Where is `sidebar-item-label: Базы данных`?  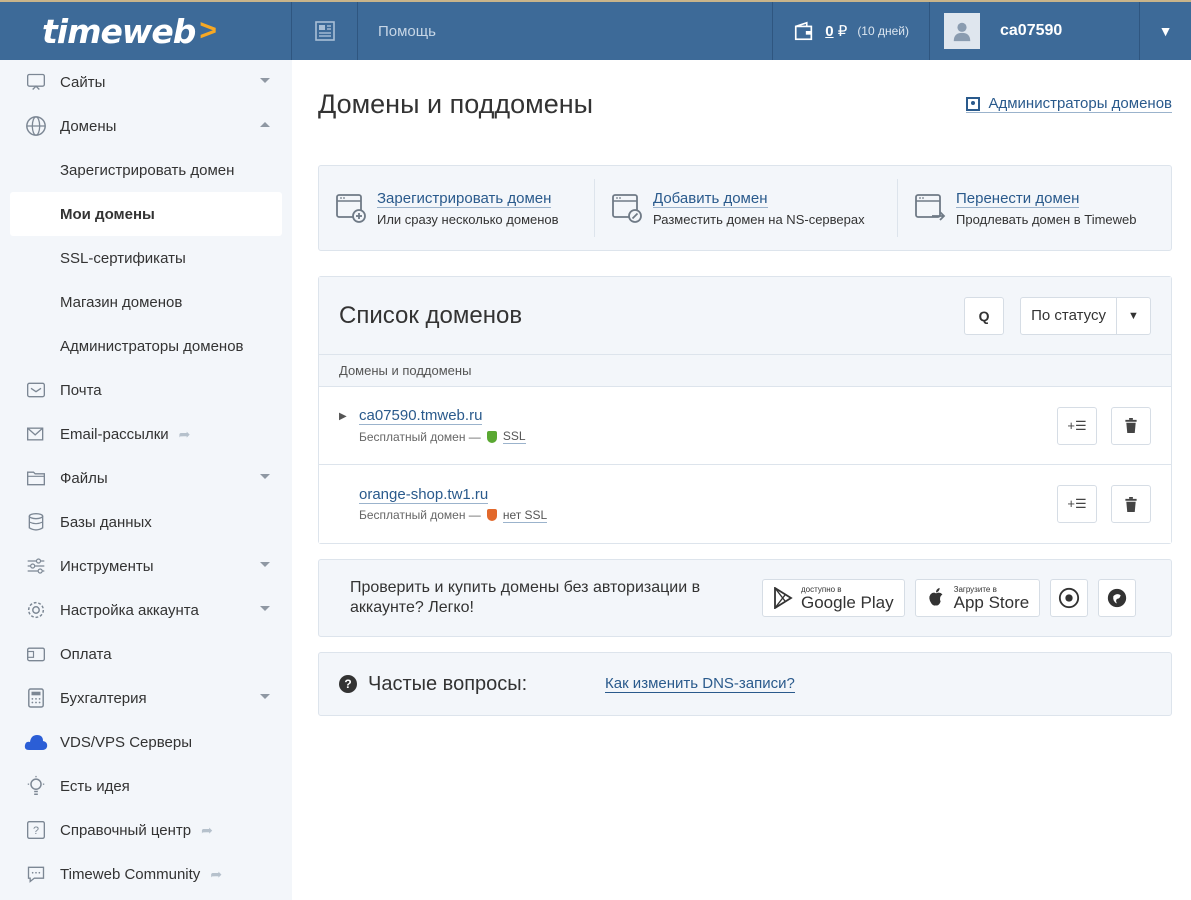 sidebar-item-label: Базы данных is located at coordinates (106, 522).